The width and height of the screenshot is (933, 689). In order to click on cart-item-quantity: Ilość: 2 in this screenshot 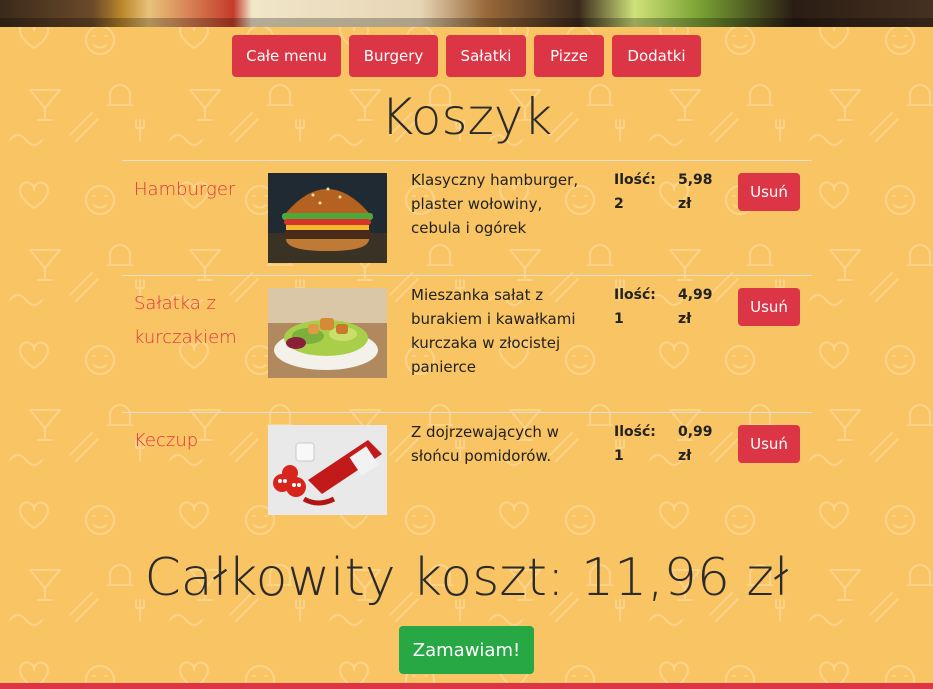, I will do `click(641, 192)`.